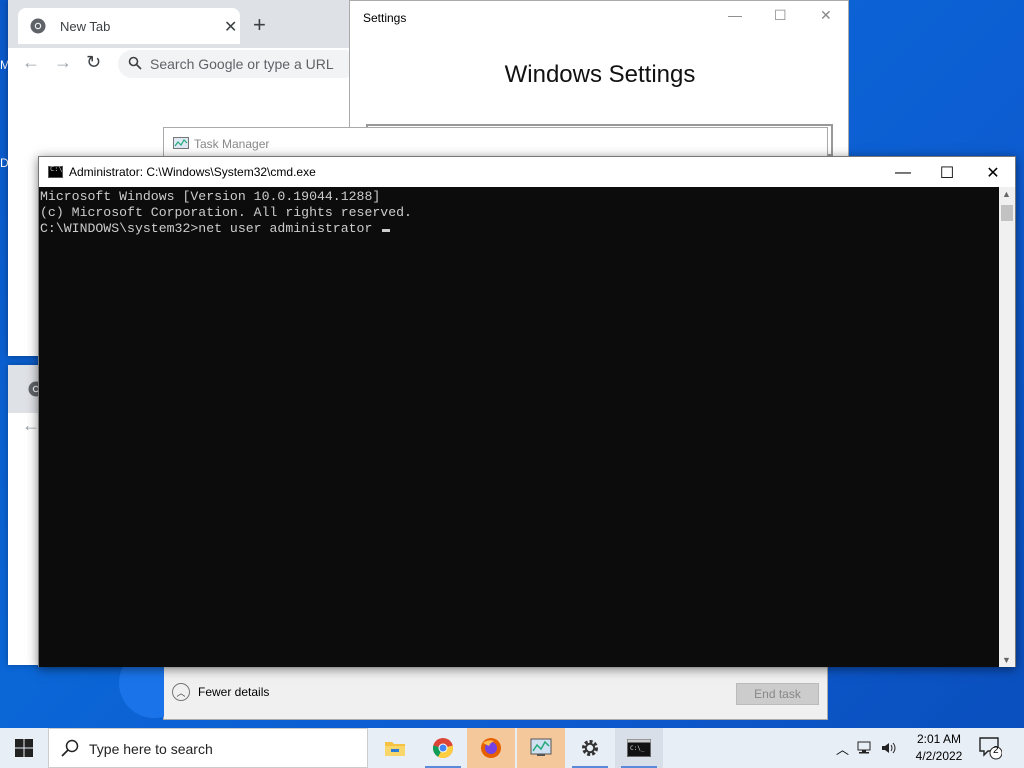  What do you see at coordinates (259, 25) in the screenshot?
I see `new-tab-button: +` at bounding box center [259, 25].